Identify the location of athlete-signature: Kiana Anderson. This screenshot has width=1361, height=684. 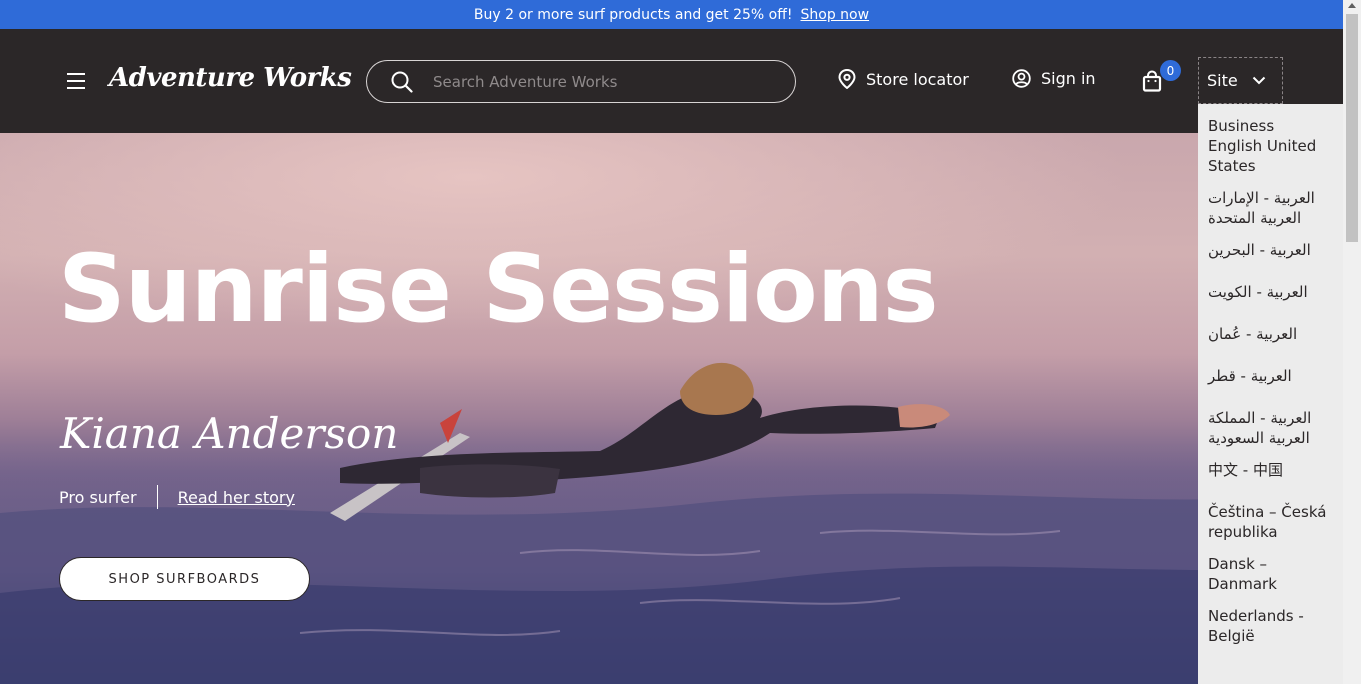
(229, 433).